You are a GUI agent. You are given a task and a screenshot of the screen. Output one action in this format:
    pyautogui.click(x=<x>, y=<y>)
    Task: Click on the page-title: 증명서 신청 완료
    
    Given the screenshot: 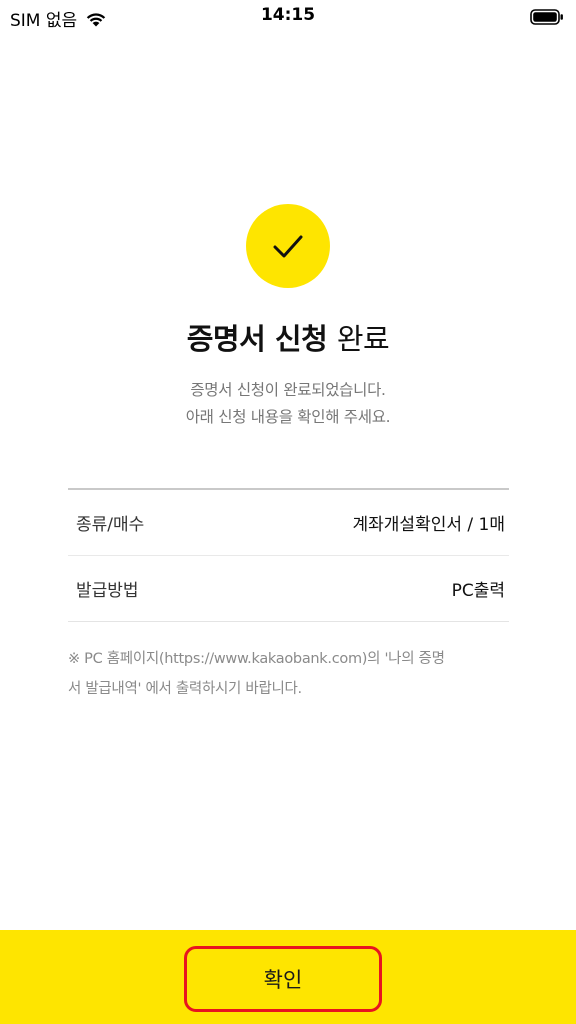 What is the action you would take?
    pyautogui.click(x=288, y=337)
    